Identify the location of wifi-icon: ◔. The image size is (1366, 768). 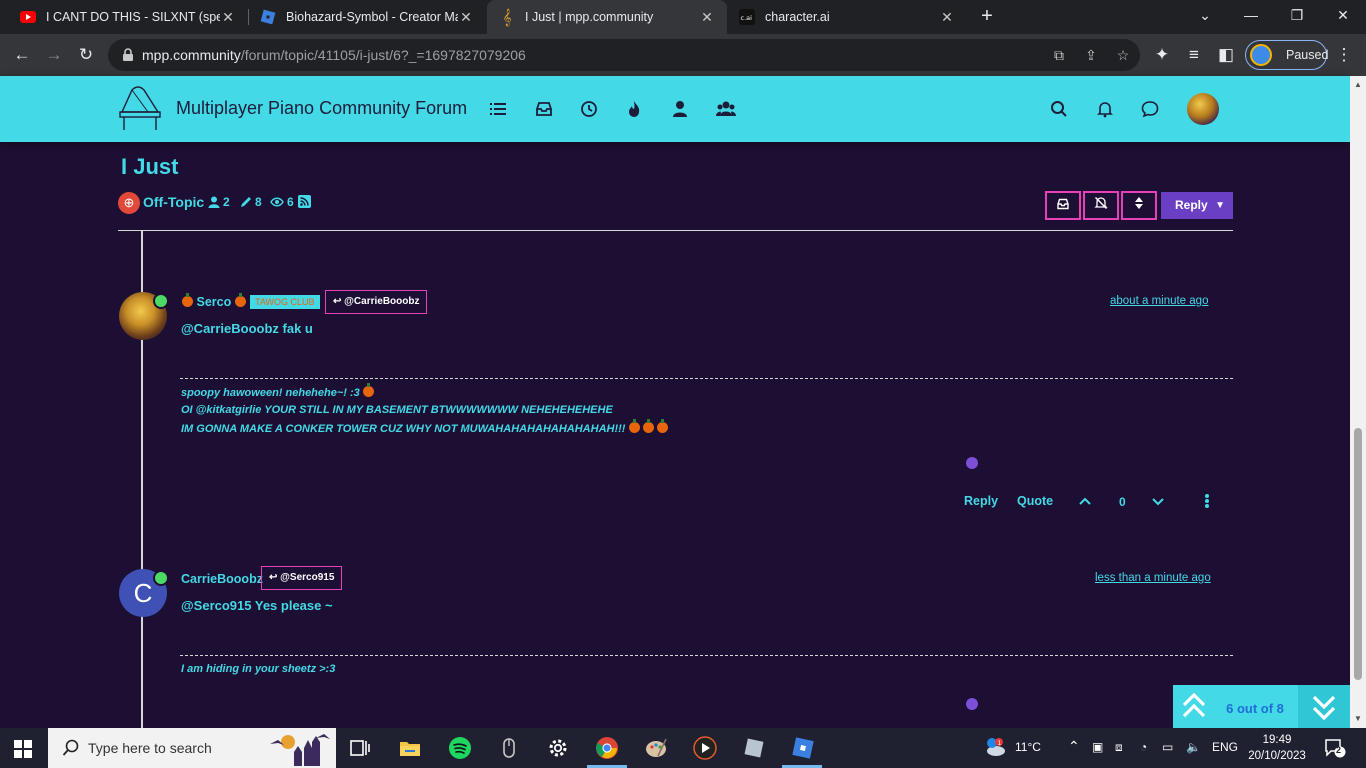
(1143, 747).